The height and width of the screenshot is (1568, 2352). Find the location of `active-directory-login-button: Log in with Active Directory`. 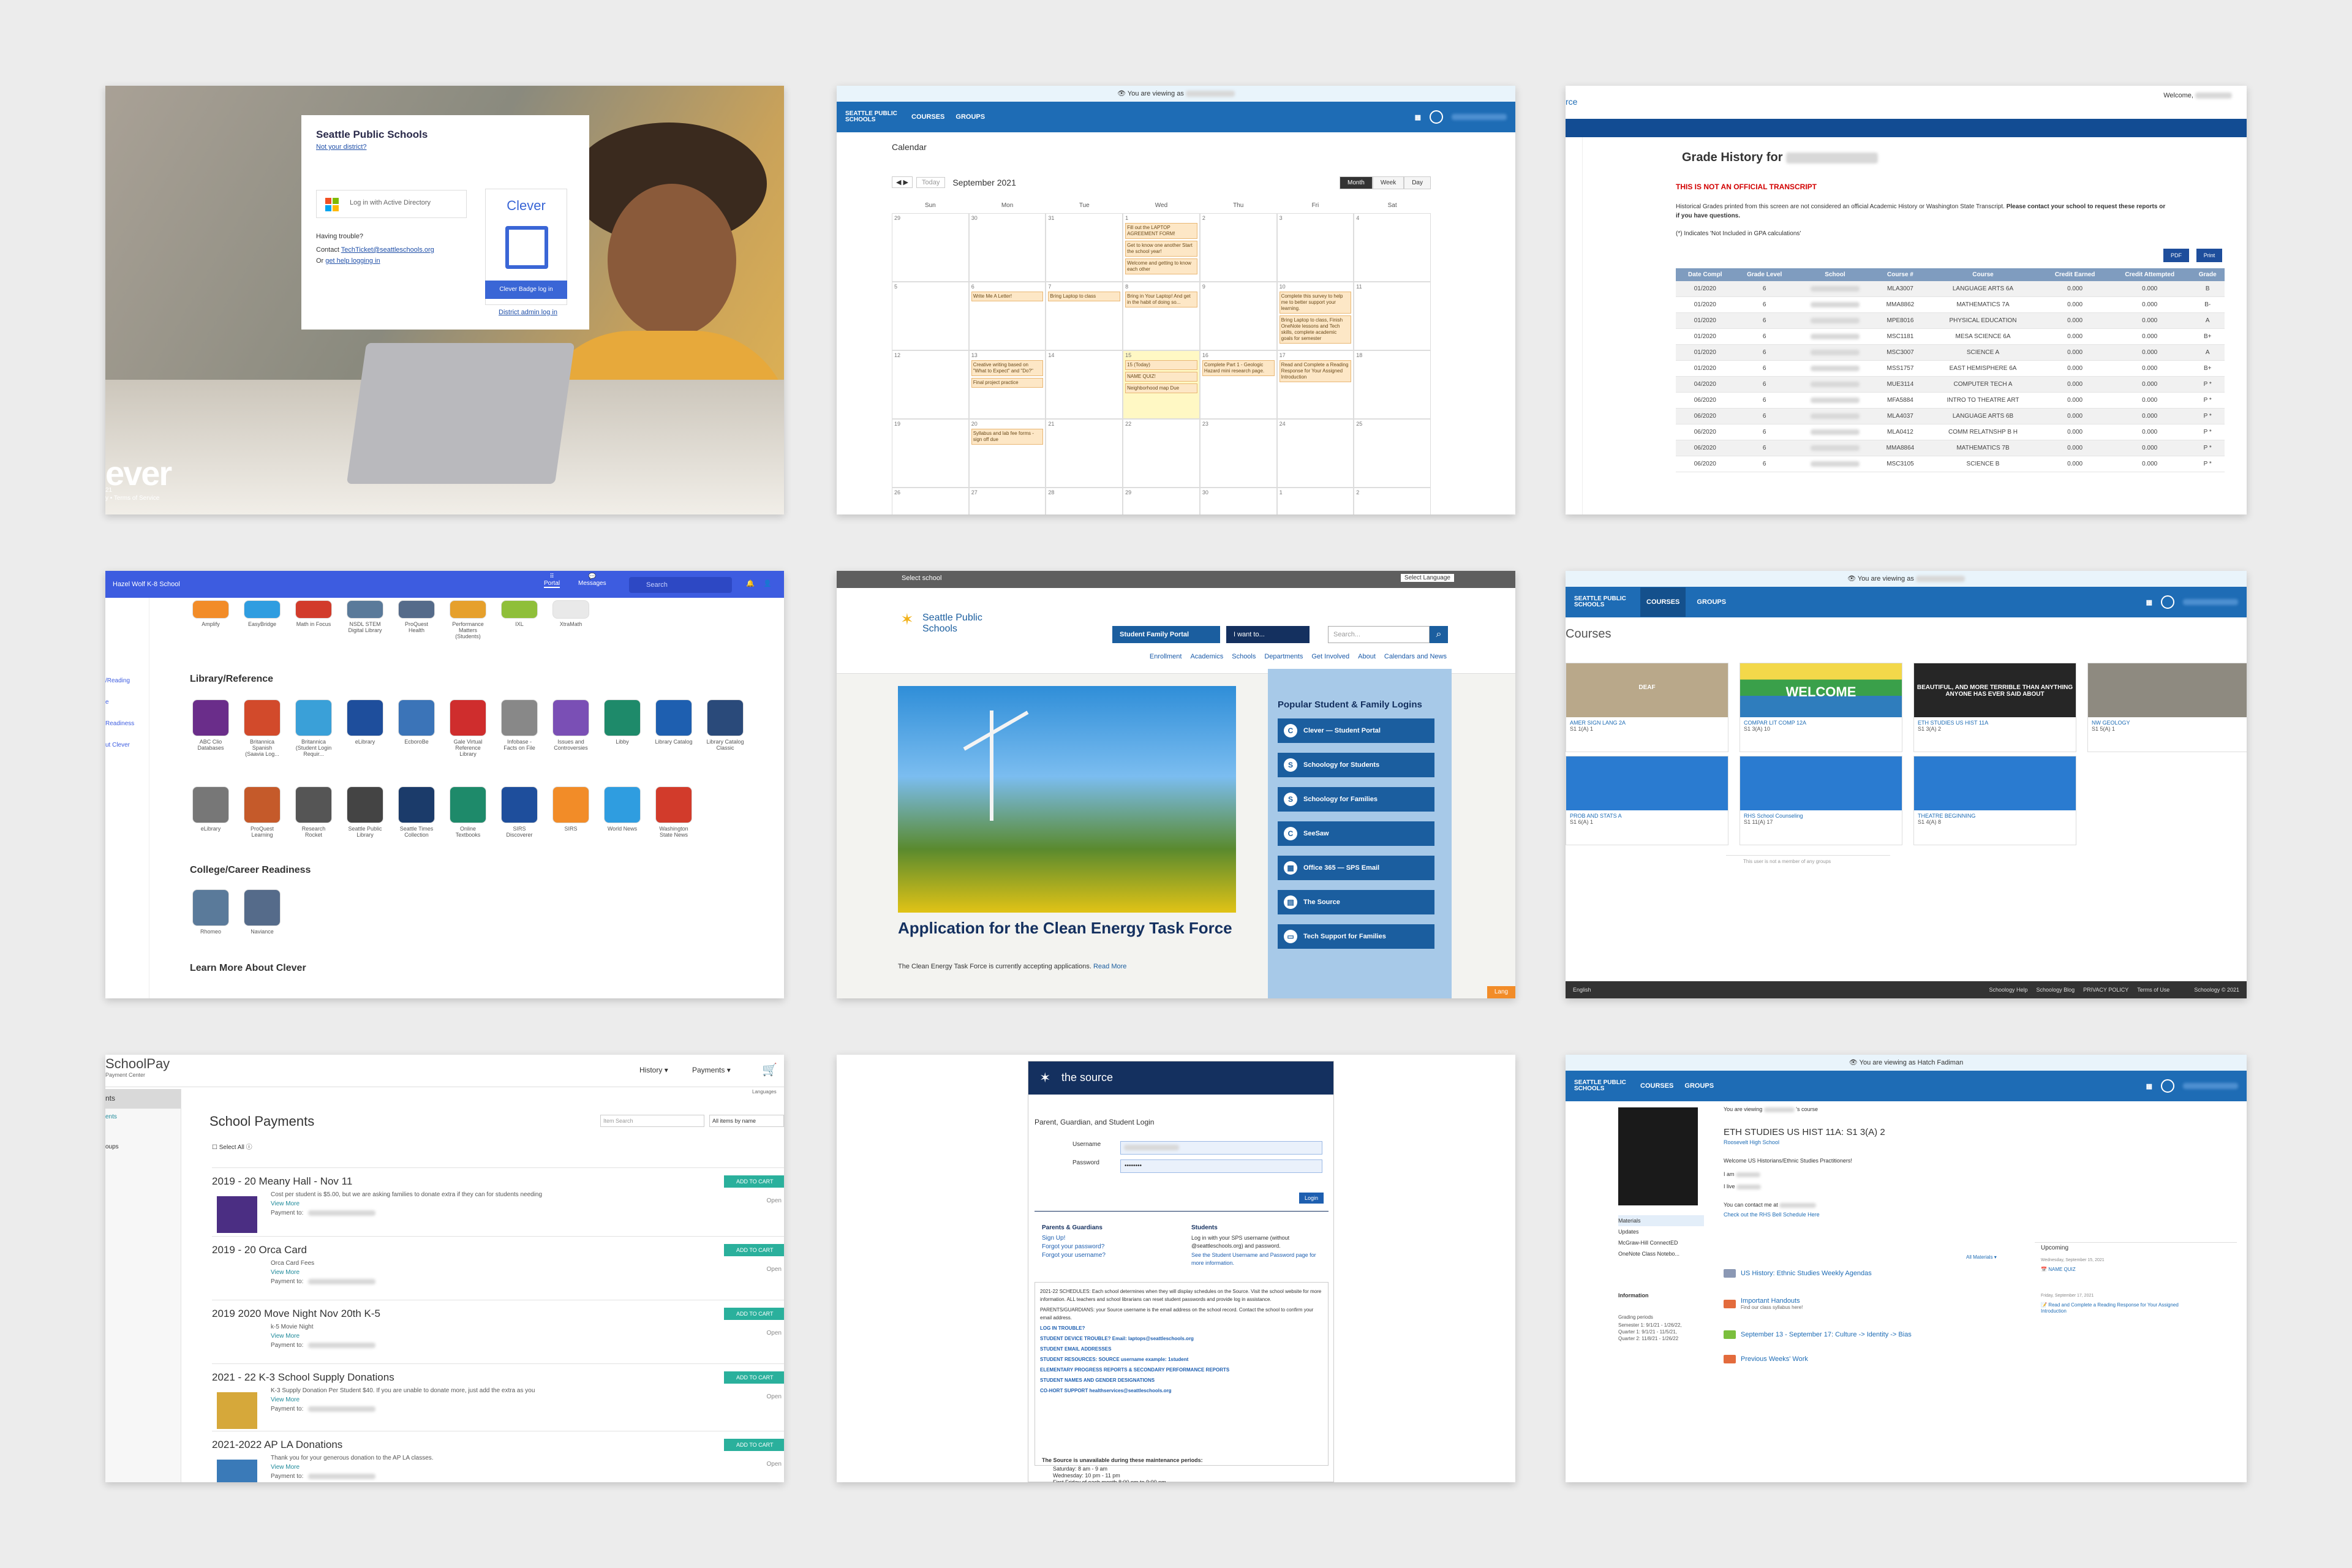

active-directory-login-button: Log in with Active Directory is located at coordinates (391, 204).